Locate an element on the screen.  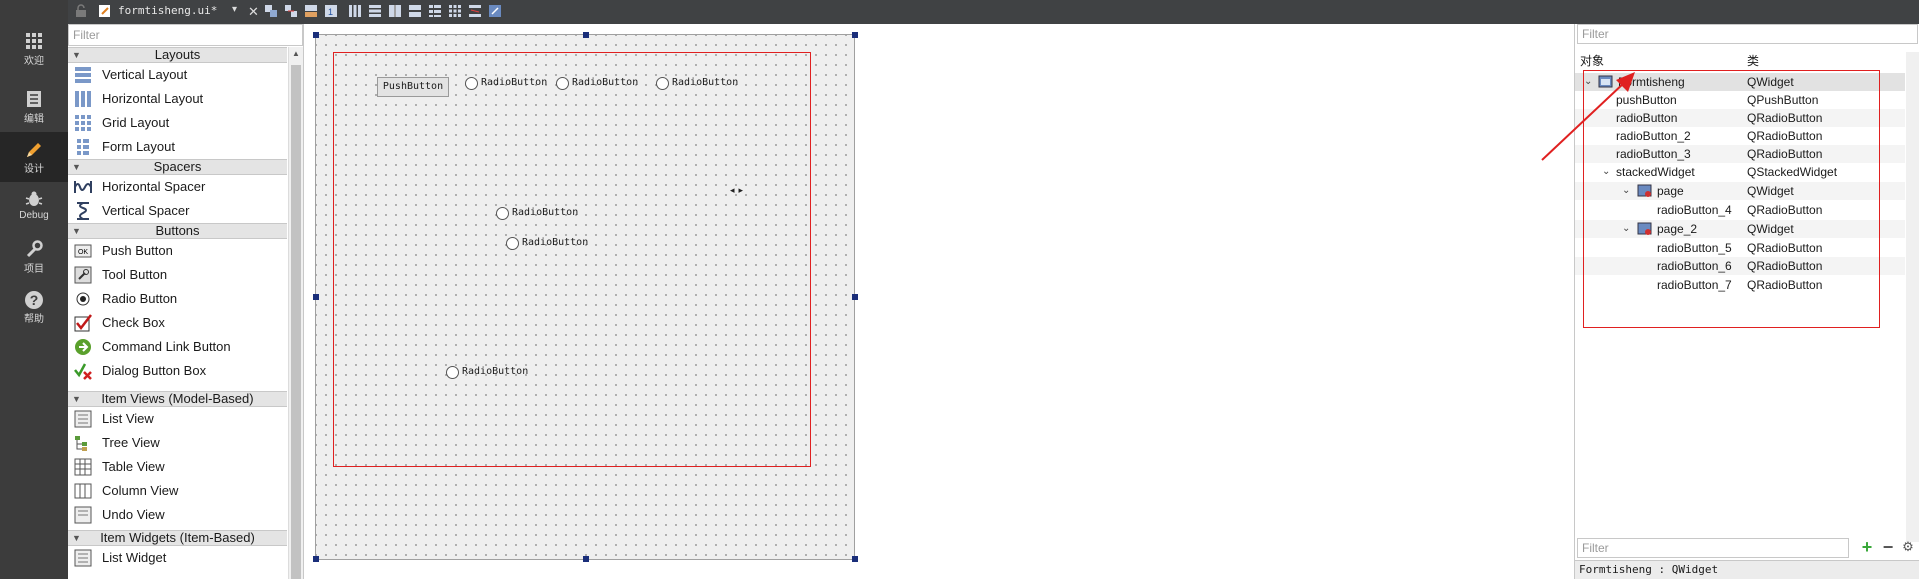
form-radio-button-6: RadioButton is located at coordinates (487, 372).